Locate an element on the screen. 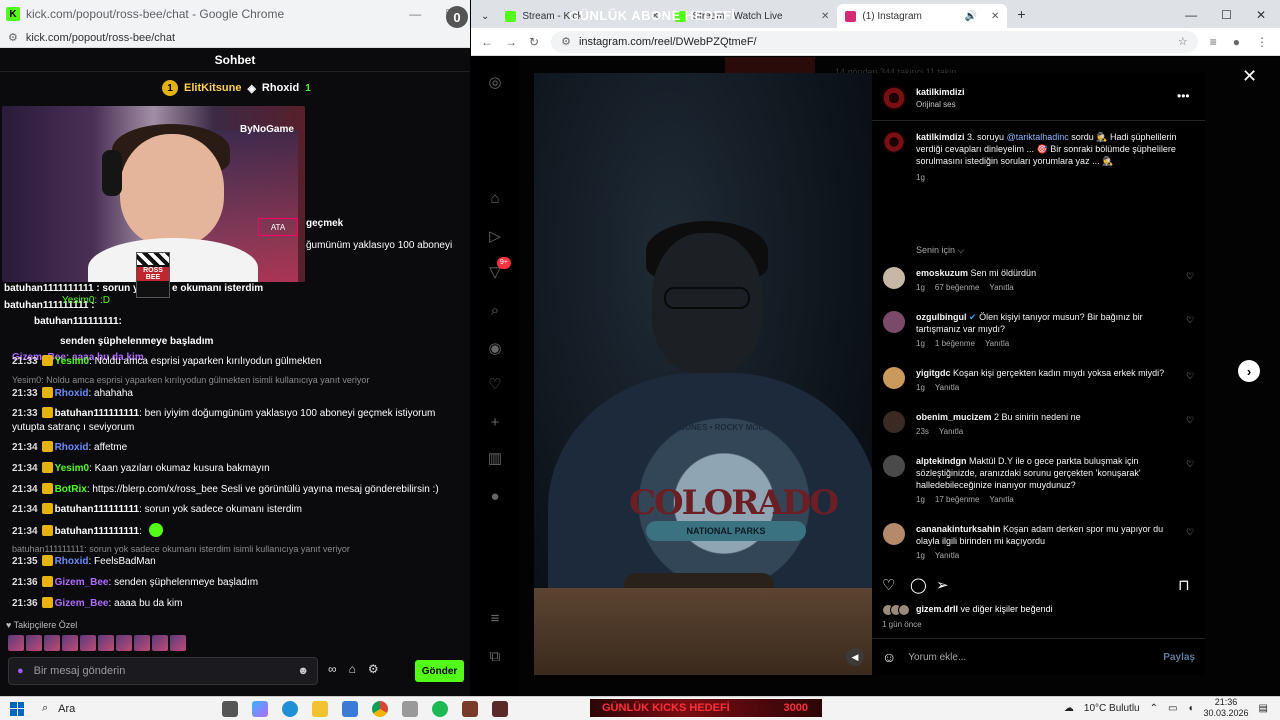 Image resolution: width=1280 pixels, height=720 pixels. new-tab-button: + is located at coordinates (1016, 17).